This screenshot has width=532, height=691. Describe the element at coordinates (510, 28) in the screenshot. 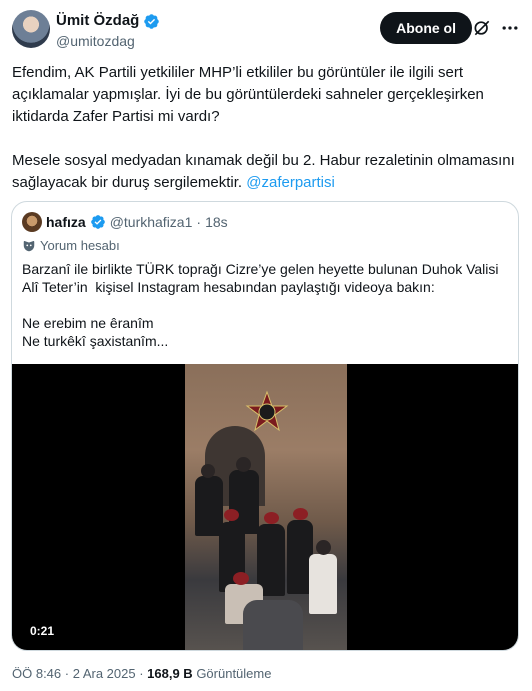

I see `more-icon` at that location.